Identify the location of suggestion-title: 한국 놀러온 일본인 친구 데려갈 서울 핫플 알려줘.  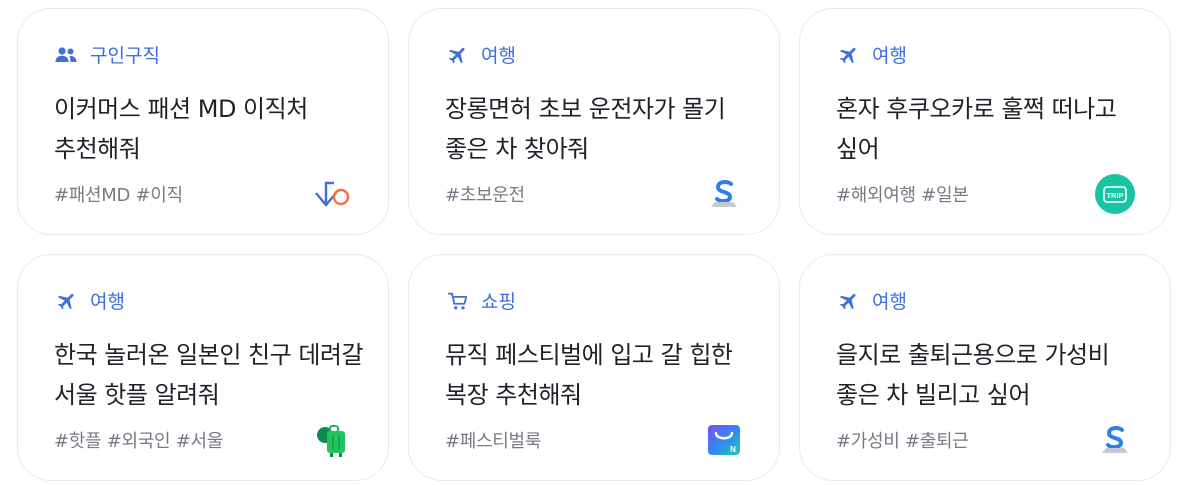
(209, 375).